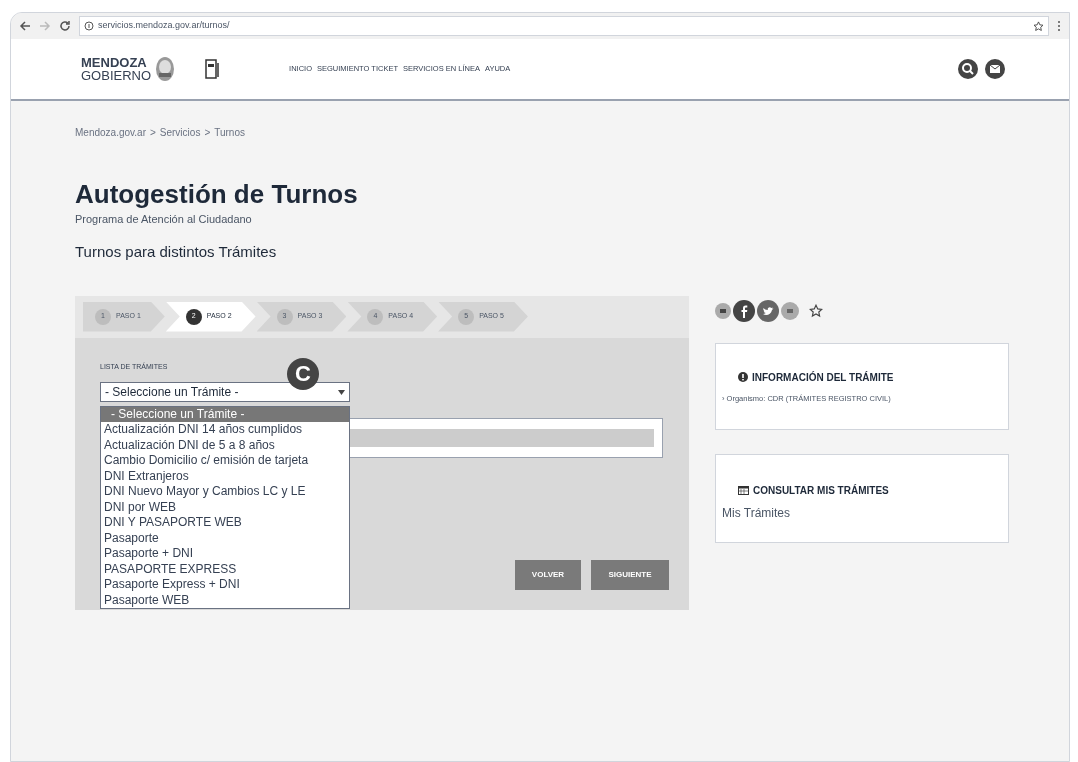 The height and width of the screenshot is (762, 1078). I want to click on logo-text: MENDOZA, so click(114, 62).